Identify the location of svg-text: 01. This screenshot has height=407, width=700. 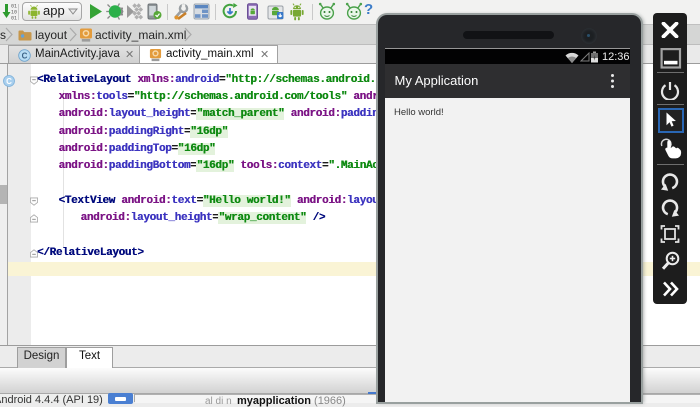
(14, 19).